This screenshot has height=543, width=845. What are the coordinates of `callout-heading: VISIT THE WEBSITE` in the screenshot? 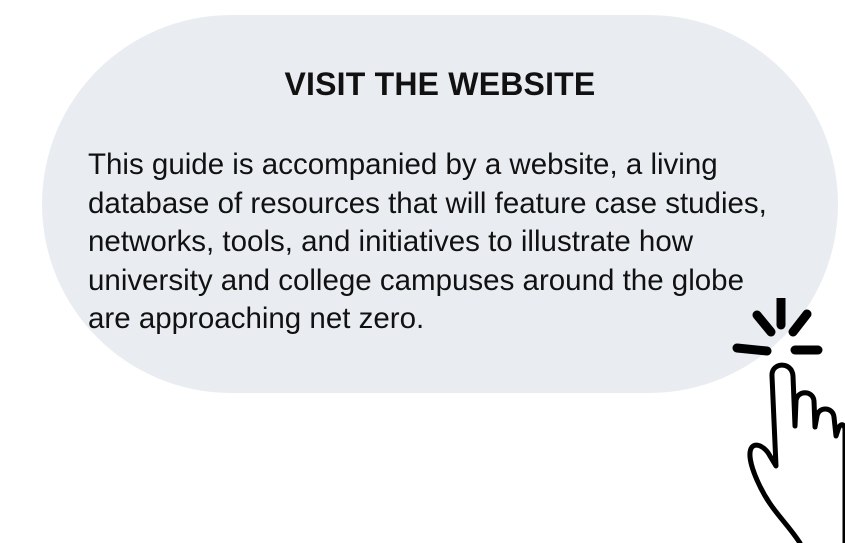 It's located at (440, 84).